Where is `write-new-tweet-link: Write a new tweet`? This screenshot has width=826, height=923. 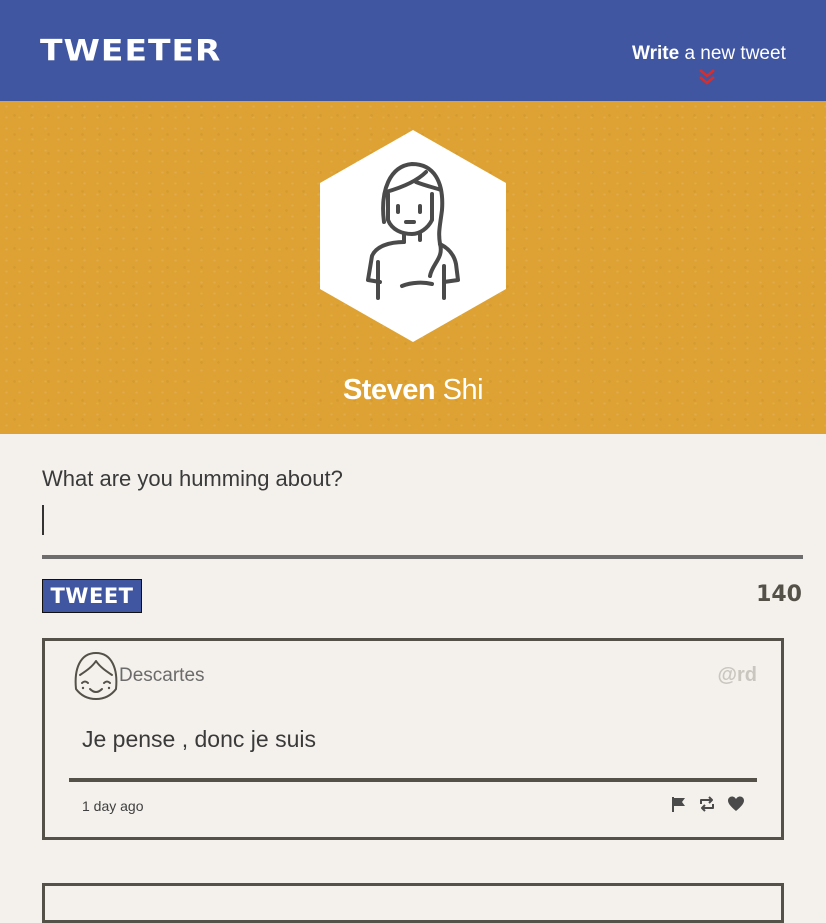
write-new-tweet-link: Write a new tweet is located at coordinates (709, 54).